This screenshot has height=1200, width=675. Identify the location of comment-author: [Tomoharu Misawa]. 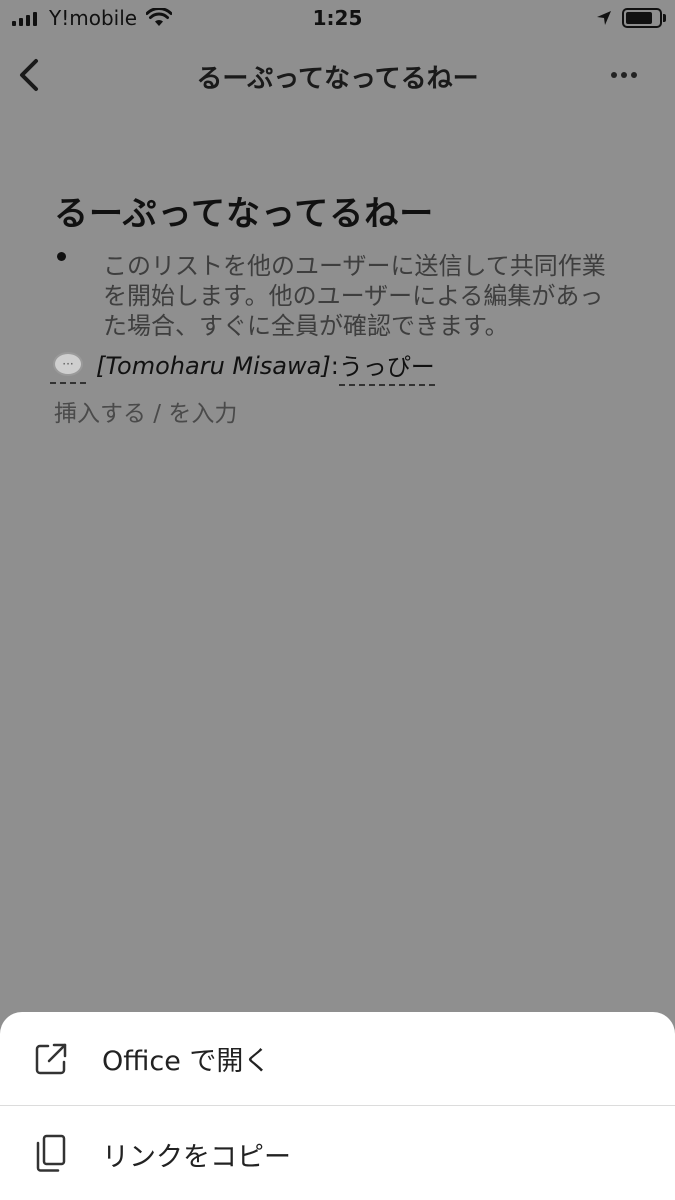
(213, 366).